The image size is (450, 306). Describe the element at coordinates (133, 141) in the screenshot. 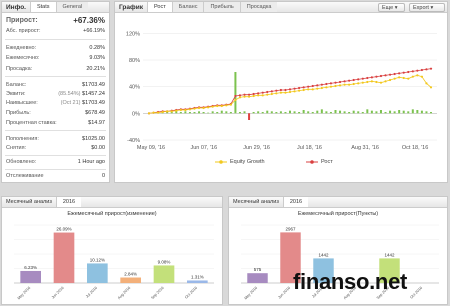

I see `y-tick-label: -40%` at that location.